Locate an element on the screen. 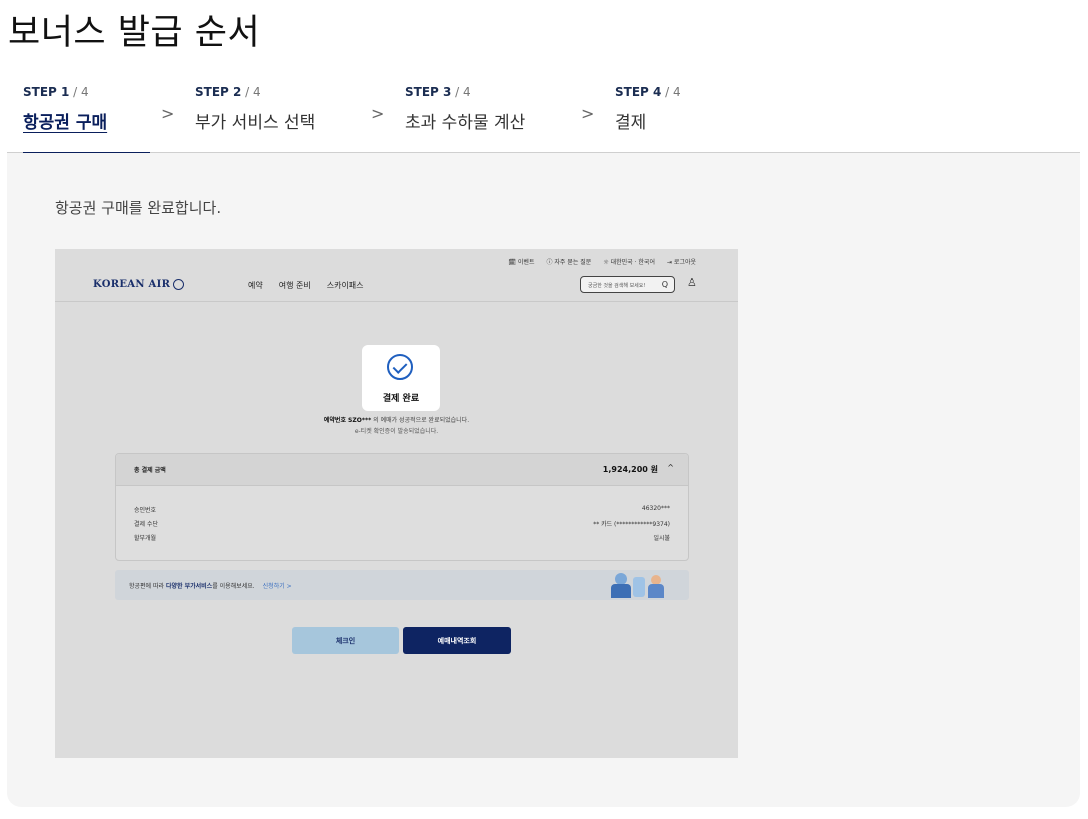 This screenshot has height=819, width=1088. step-description: 항공권 구매를 완료합니다. is located at coordinates (138, 208).